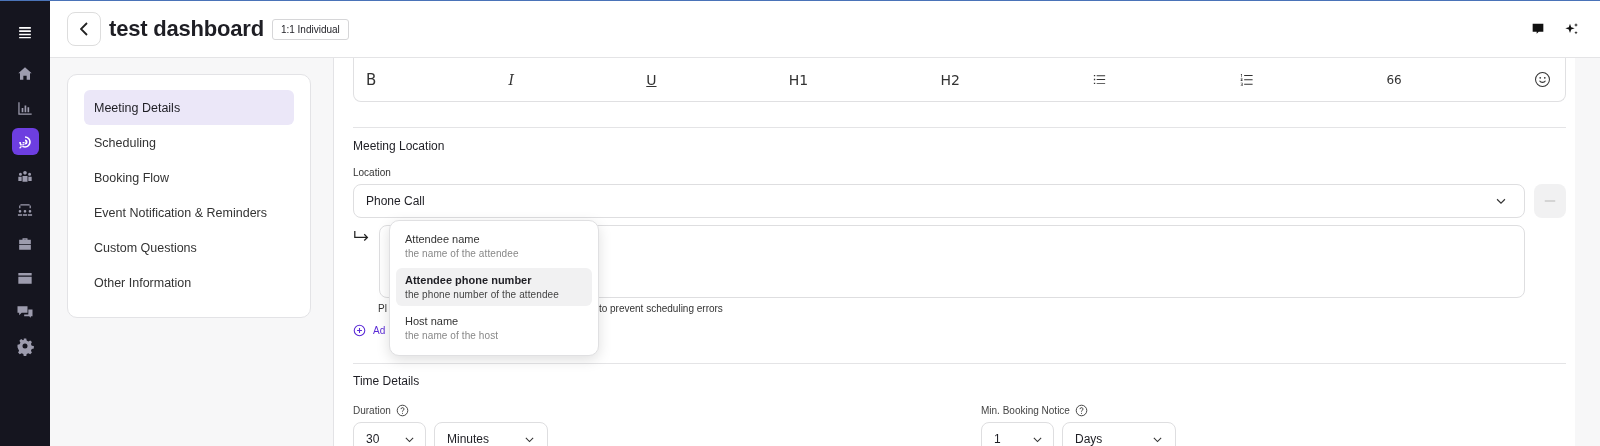 The height and width of the screenshot is (446, 1600). Describe the element at coordinates (359, 330) in the screenshot. I see `plus-circle-icon` at that location.